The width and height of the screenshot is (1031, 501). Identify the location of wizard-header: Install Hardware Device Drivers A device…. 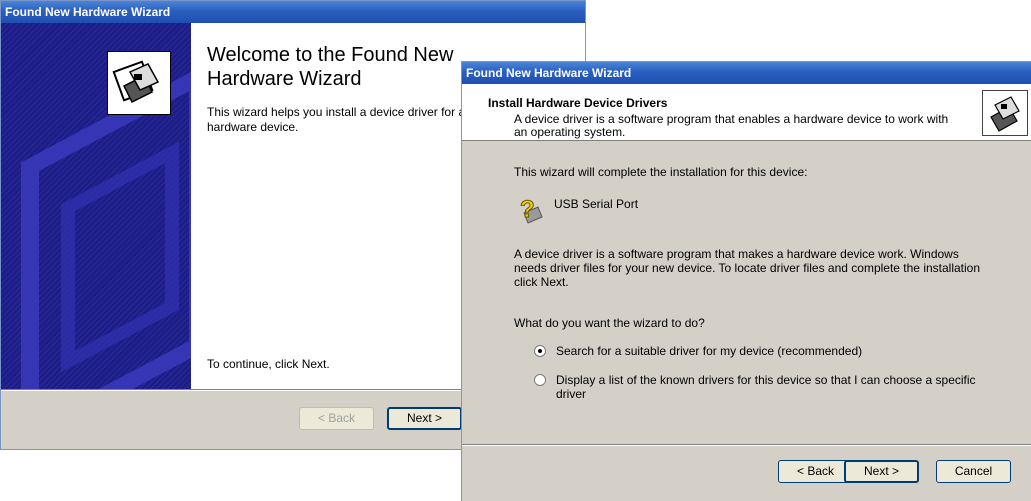
(746, 112).